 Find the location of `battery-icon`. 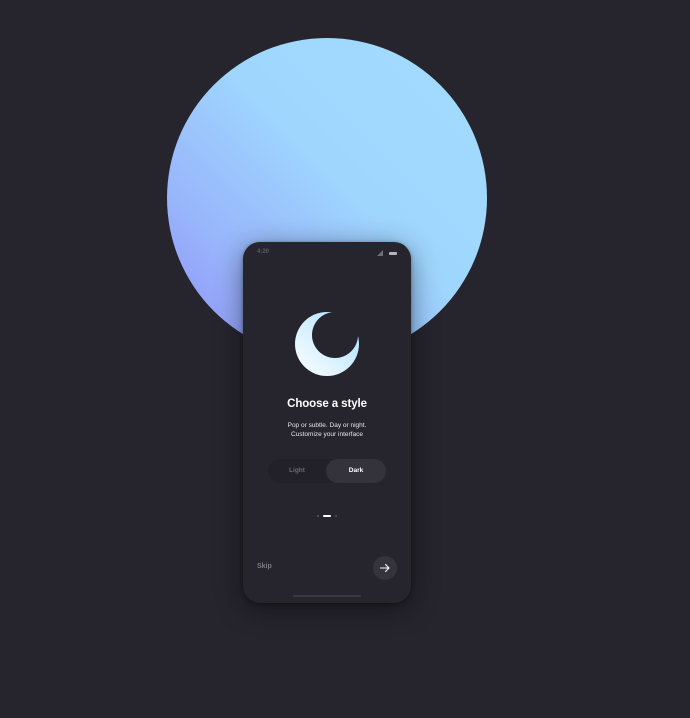

battery-icon is located at coordinates (393, 253).